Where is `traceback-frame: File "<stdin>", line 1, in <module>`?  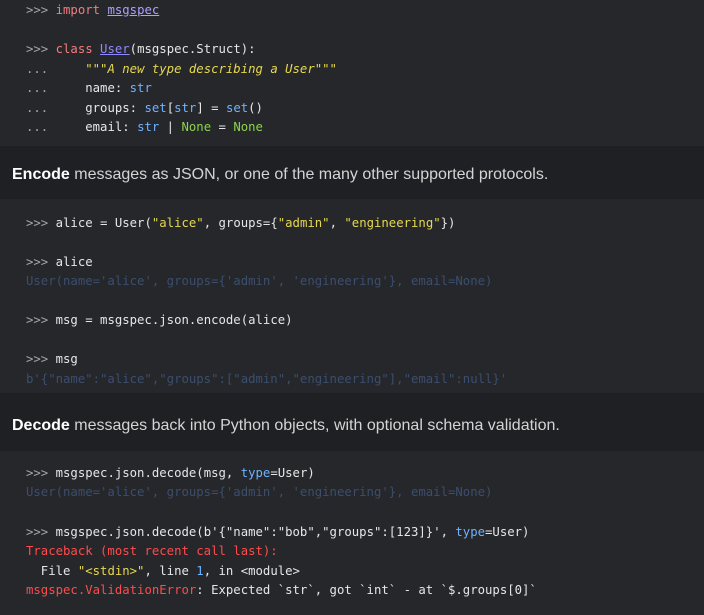
traceback-frame: File "<stdin>", line 1, in <module> is located at coordinates (163, 571).